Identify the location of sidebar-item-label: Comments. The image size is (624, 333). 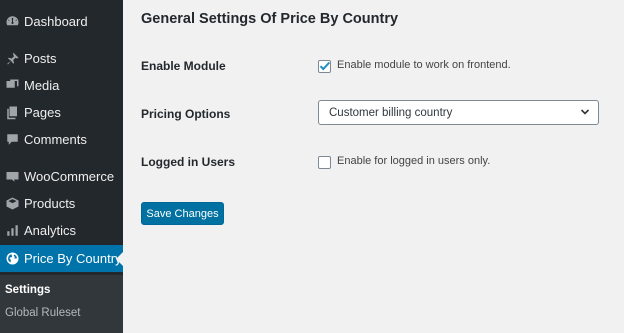
(55, 139).